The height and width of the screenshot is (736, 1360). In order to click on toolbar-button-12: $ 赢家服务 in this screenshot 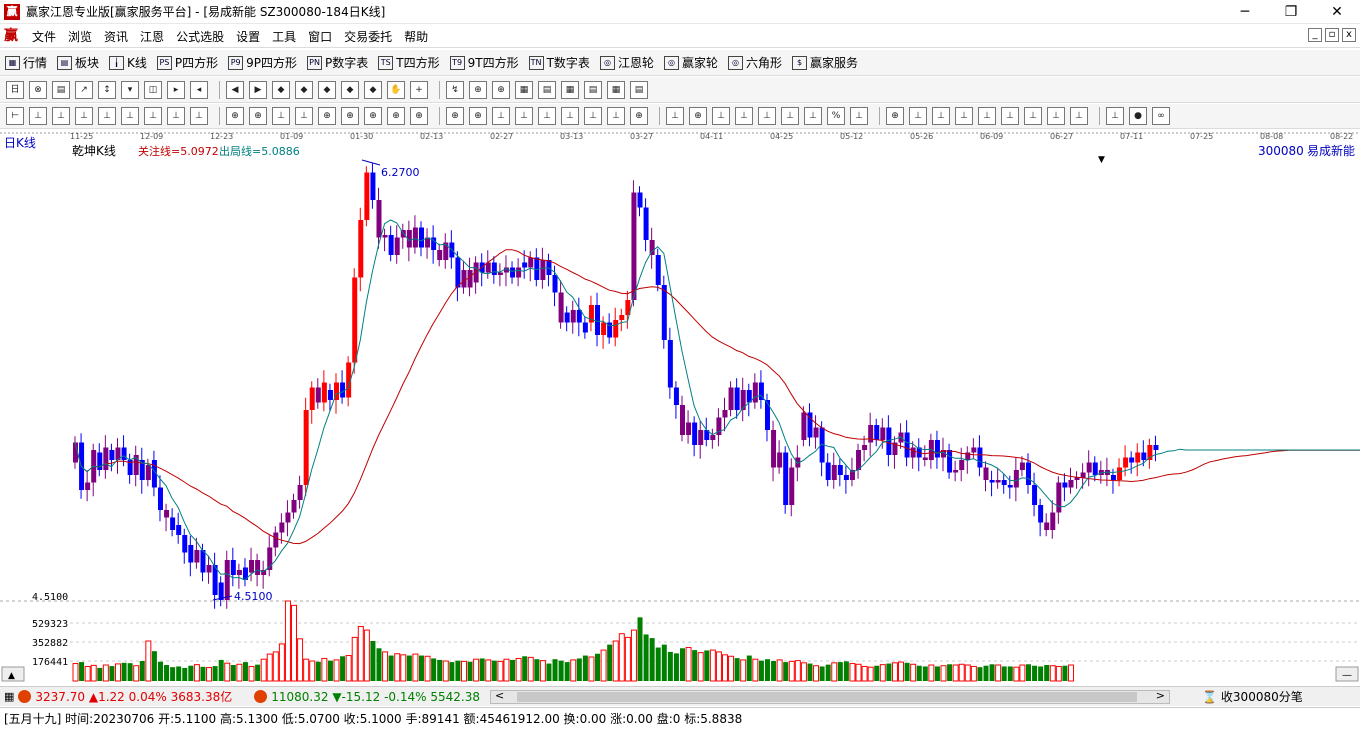, I will do `click(825, 62)`.